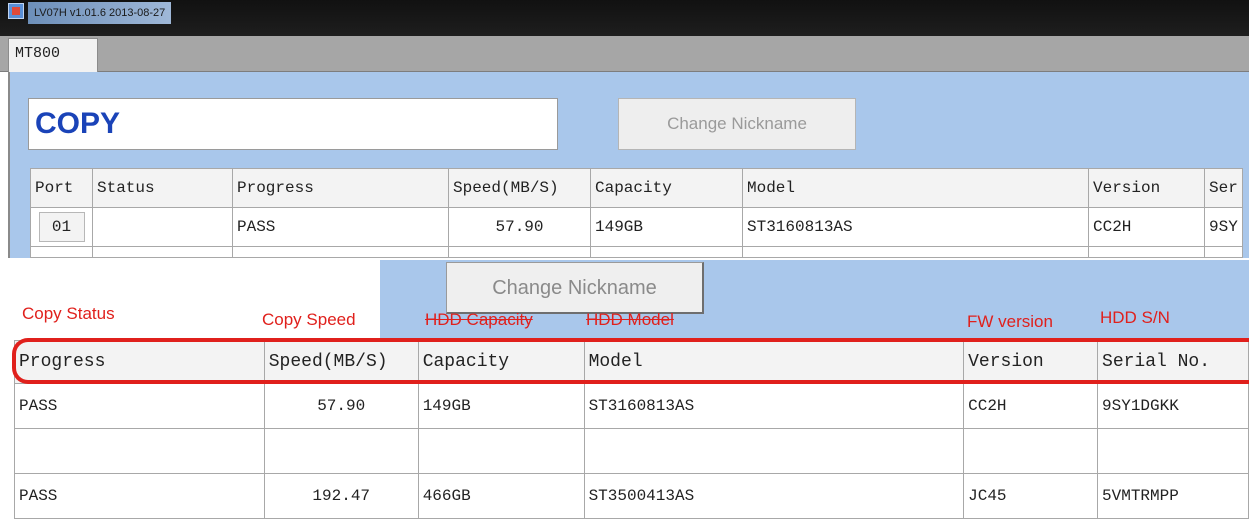  I want to click on version-cell: JC45, so click(1031, 496).